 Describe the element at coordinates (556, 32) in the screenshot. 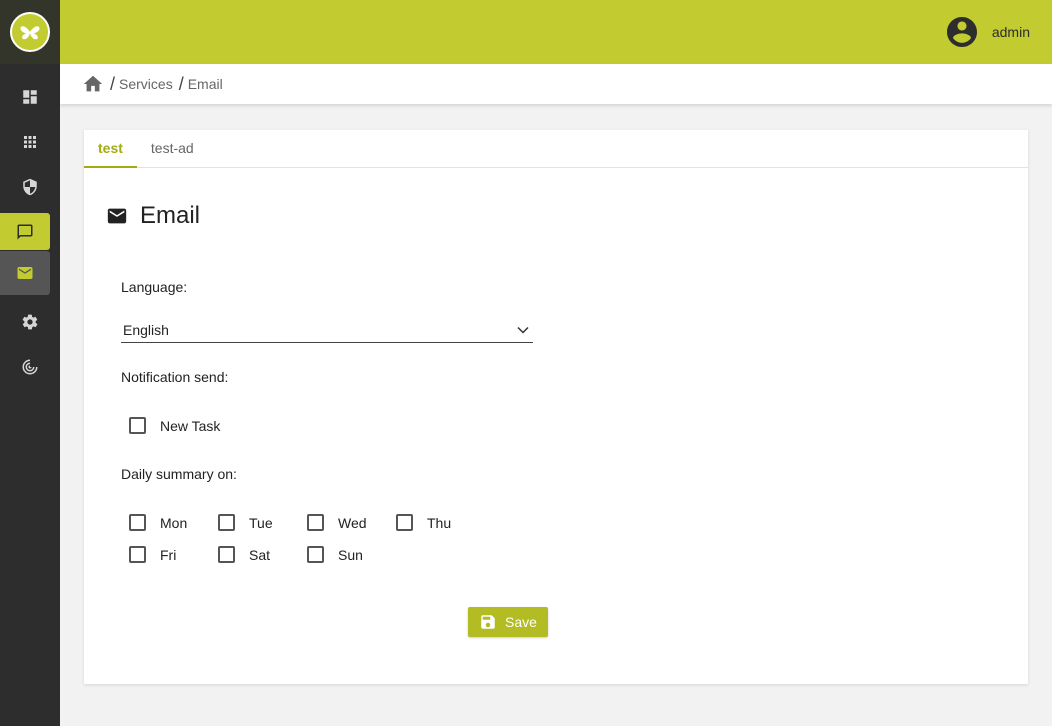

I see `top-bar: admin` at that location.